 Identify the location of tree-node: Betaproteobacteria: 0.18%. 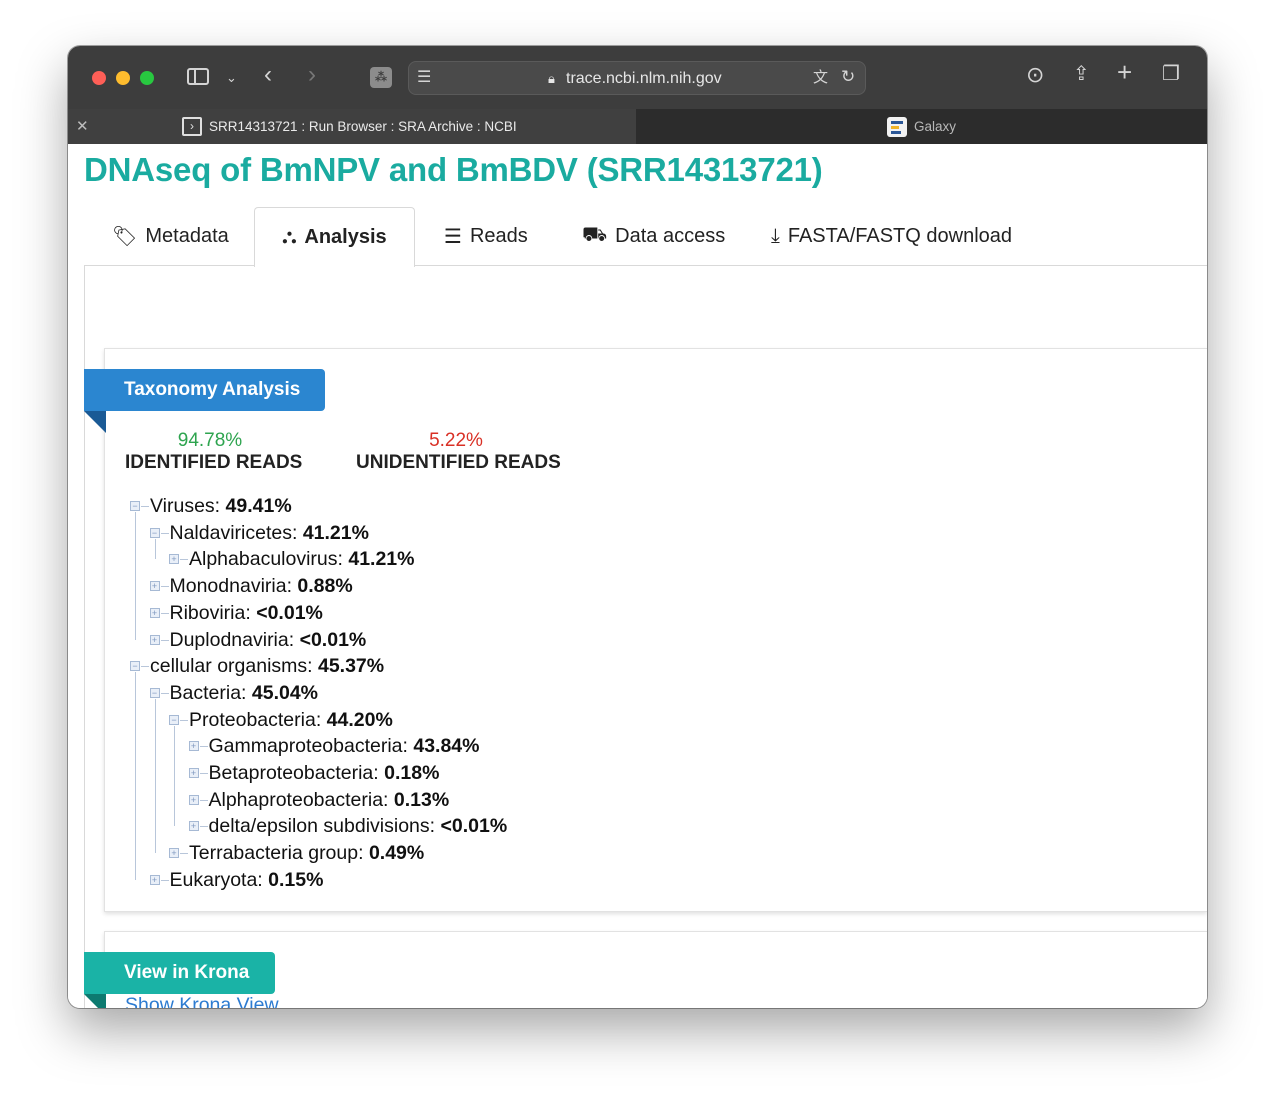
(324, 773).